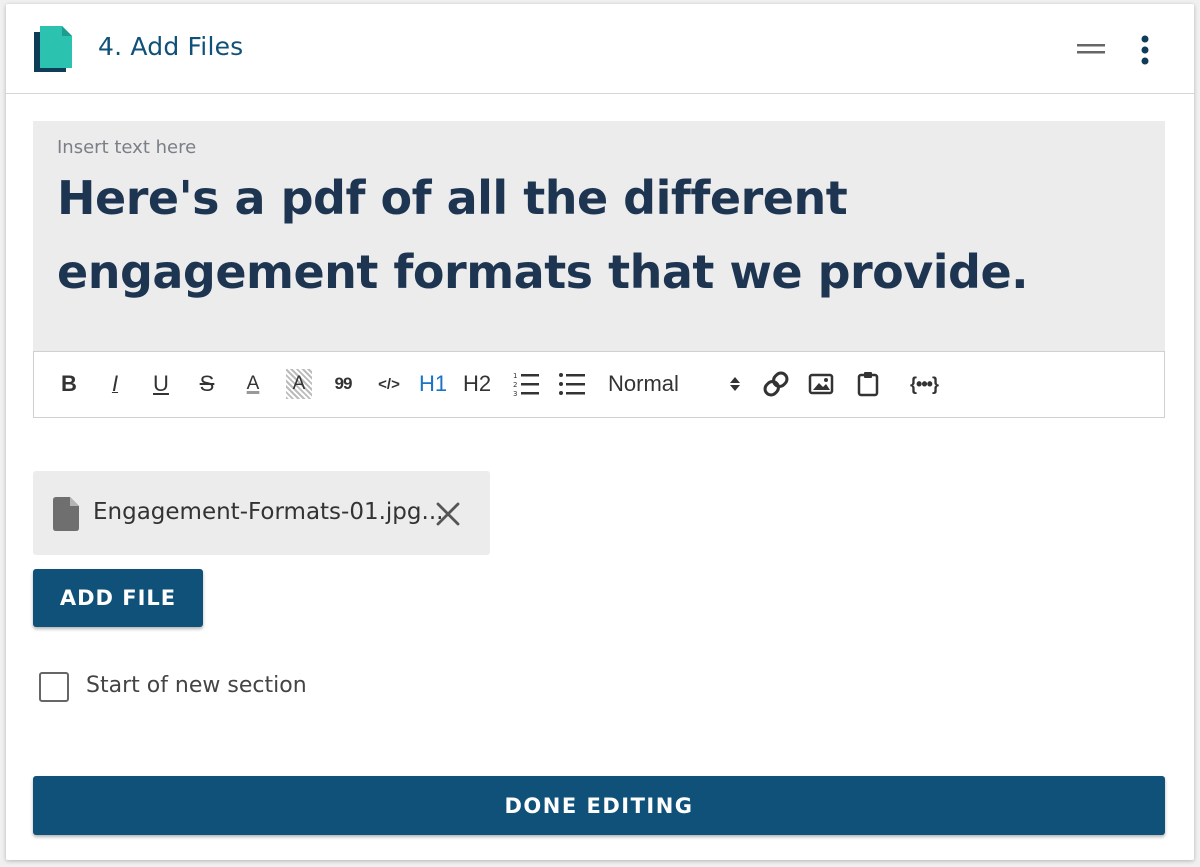  What do you see at coordinates (821, 384) in the screenshot?
I see `image-icon` at bounding box center [821, 384].